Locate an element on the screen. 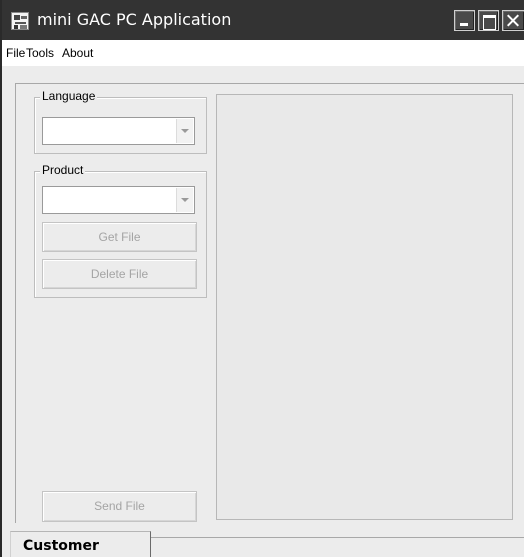  maximize-icon is located at coordinates (488, 20).